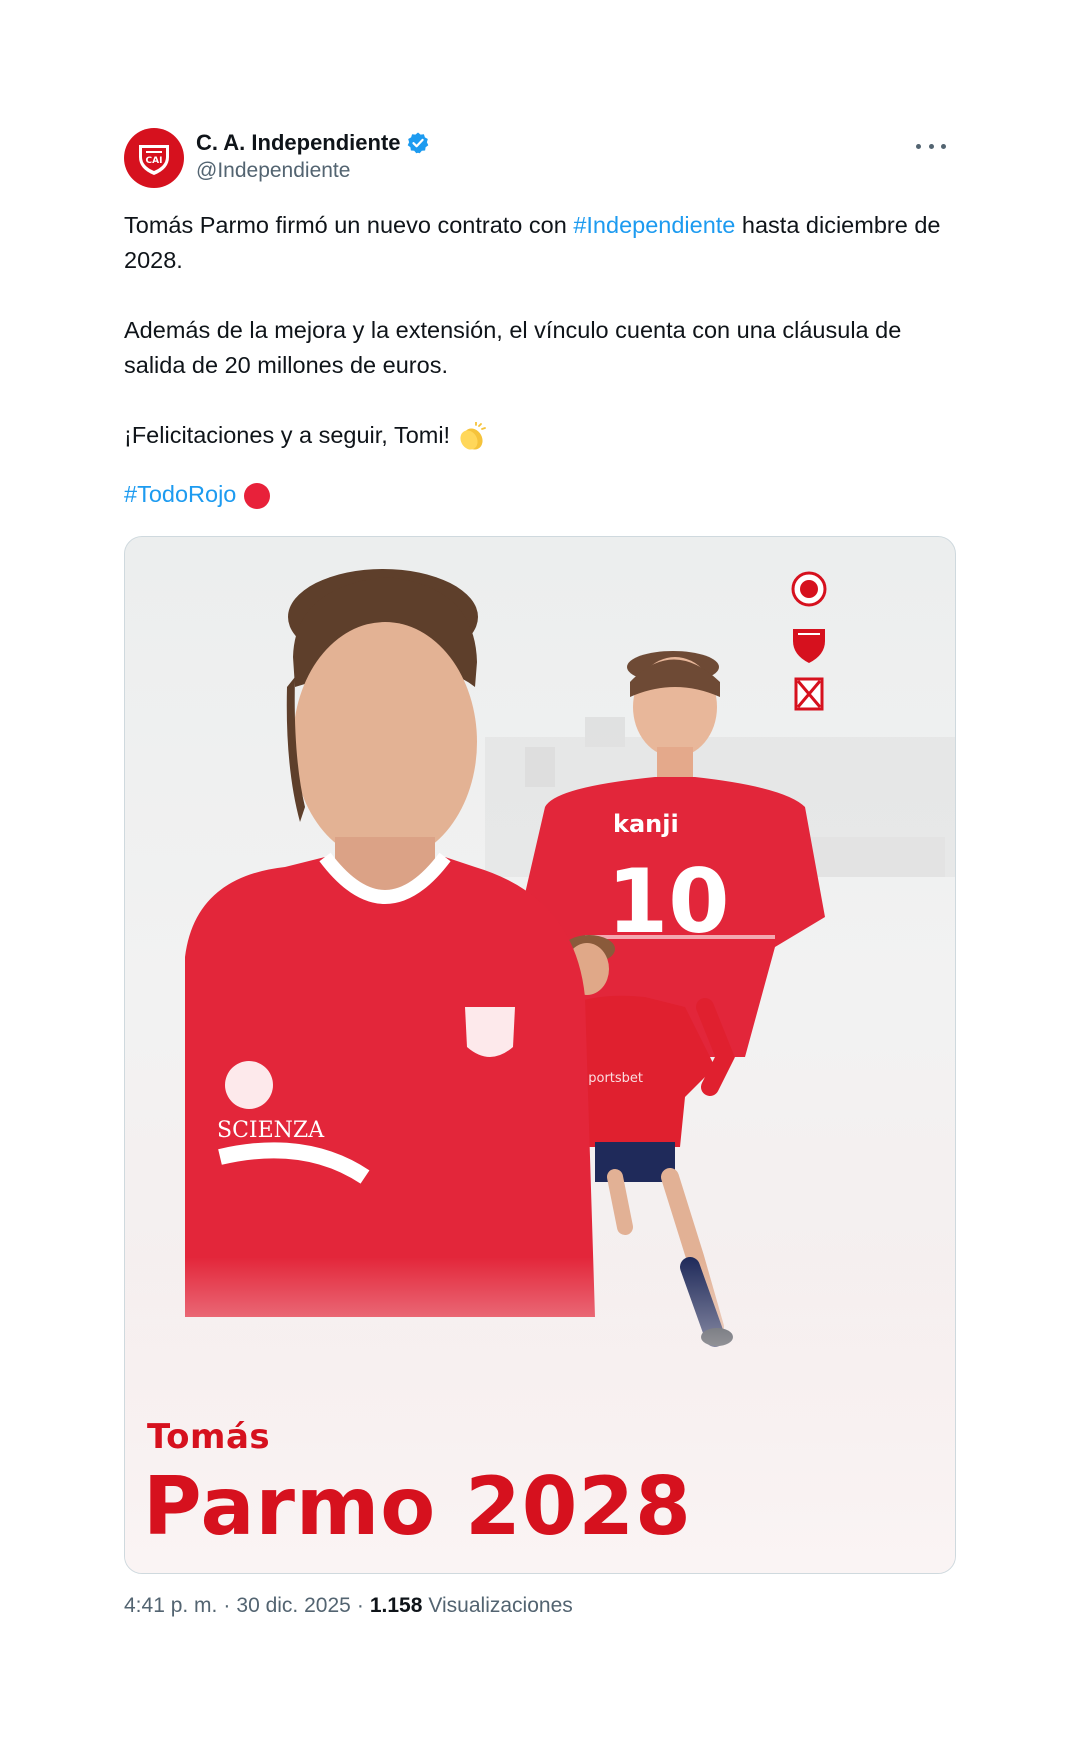  I want to click on hashtag-independiente: #Independiente, so click(654, 225).